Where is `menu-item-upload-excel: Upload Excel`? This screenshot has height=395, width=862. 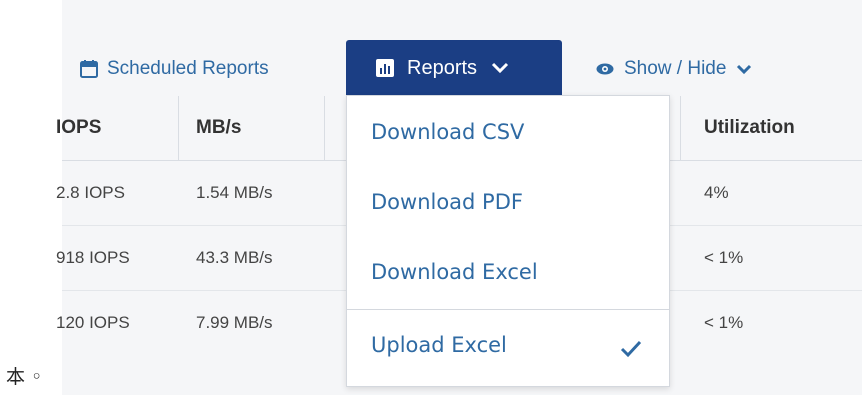
menu-item-upload-excel: Upload Excel is located at coordinates (439, 345).